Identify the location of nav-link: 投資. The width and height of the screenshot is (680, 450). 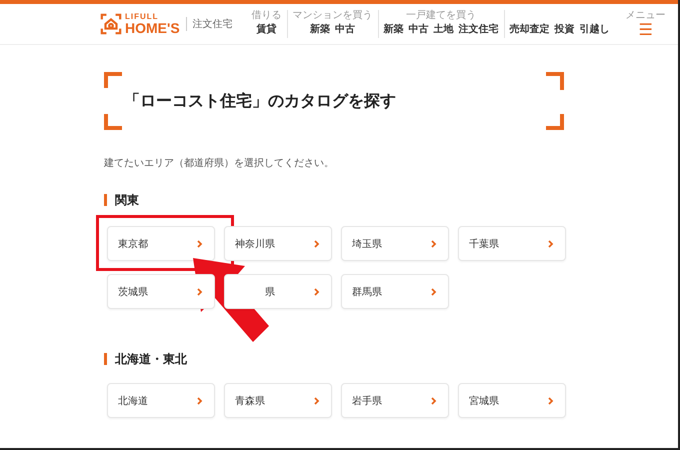
(564, 30).